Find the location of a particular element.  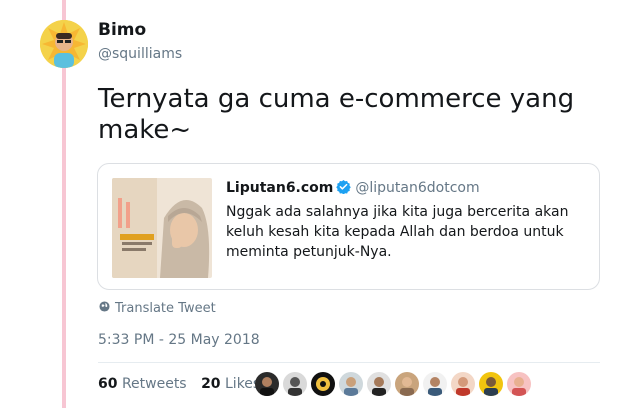

quoted-tweet-header: Liputan6.com @liputan6dotcom is located at coordinates (353, 188).